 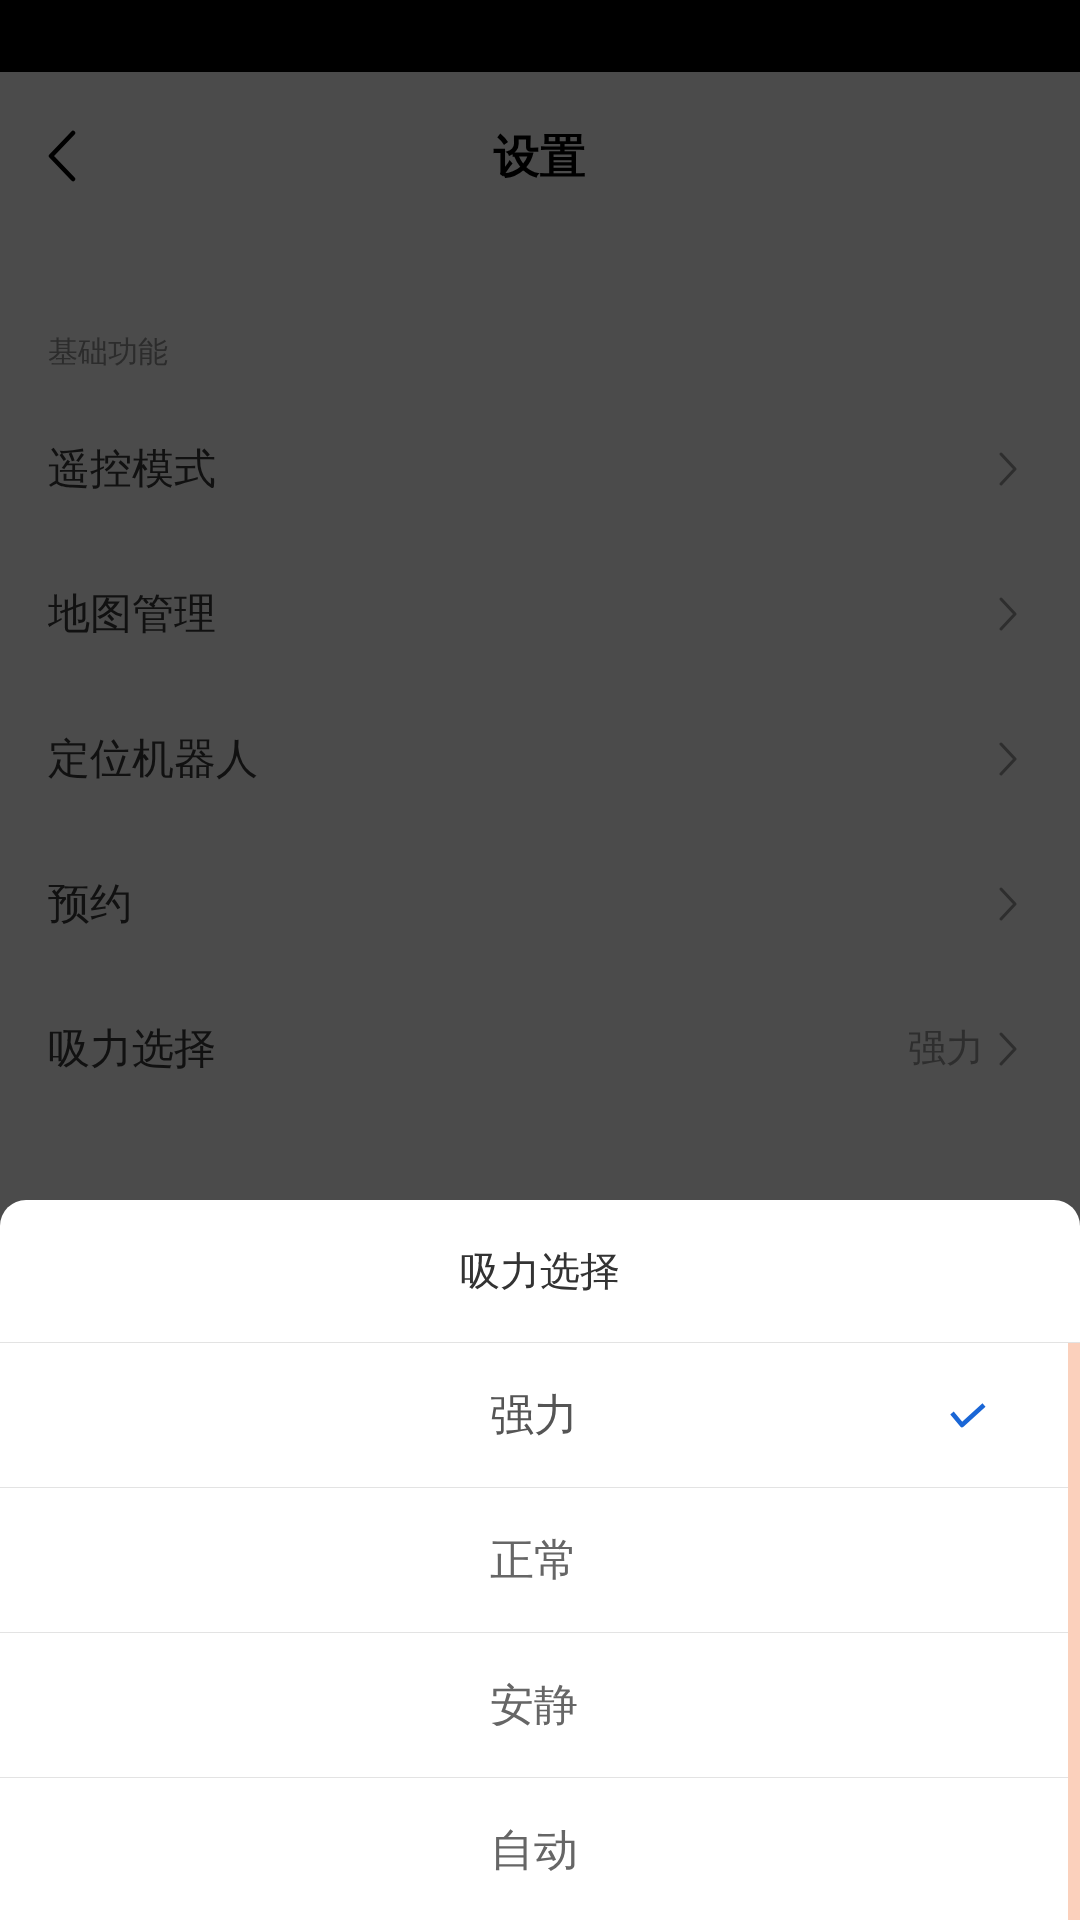 What do you see at coordinates (540, 613) in the screenshot?
I see `settings-row: 地图管理` at bounding box center [540, 613].